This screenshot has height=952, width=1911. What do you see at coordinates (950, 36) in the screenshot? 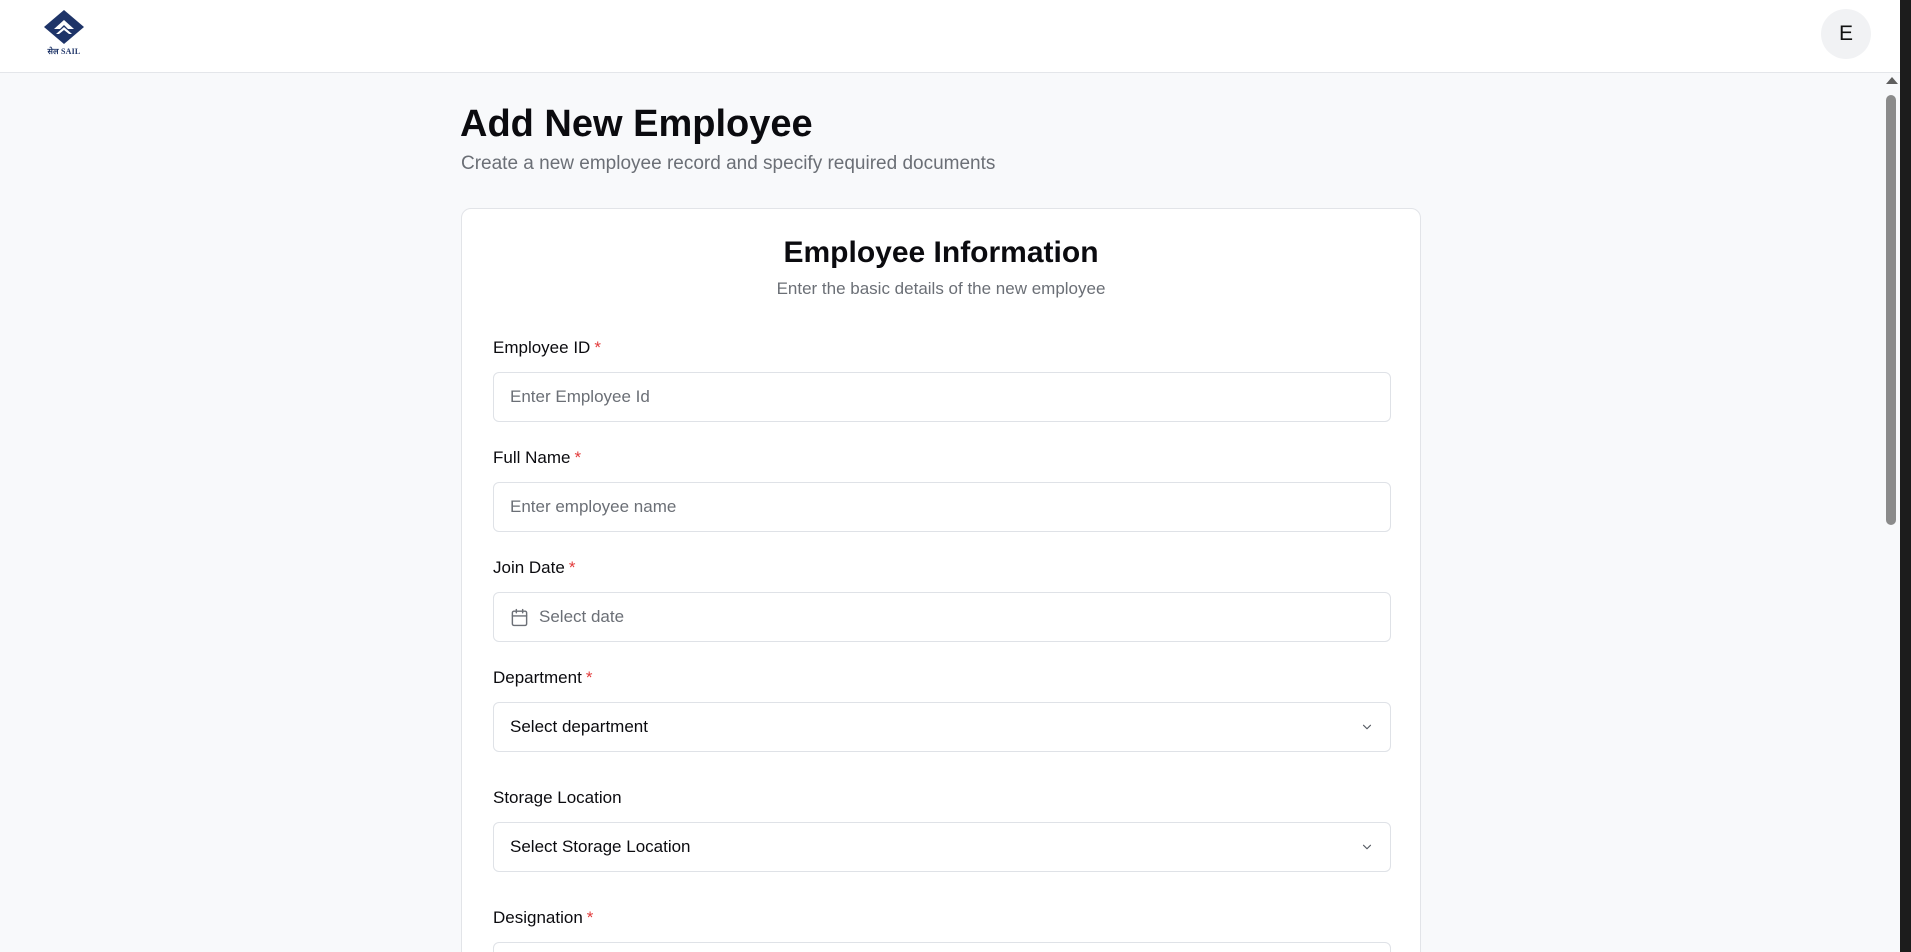
I see `top-navbar: सेल SAIL E` at bounding box center [950, 36].